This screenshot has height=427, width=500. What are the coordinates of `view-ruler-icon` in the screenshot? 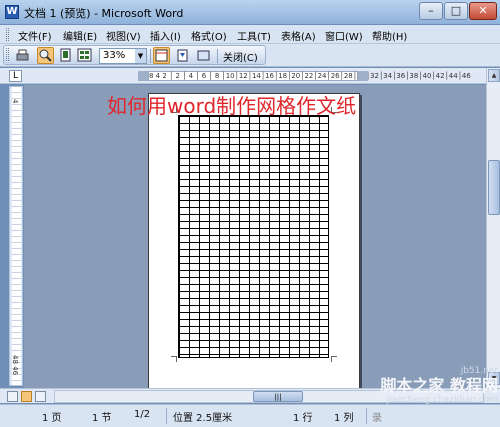 It's located at (161, 55).